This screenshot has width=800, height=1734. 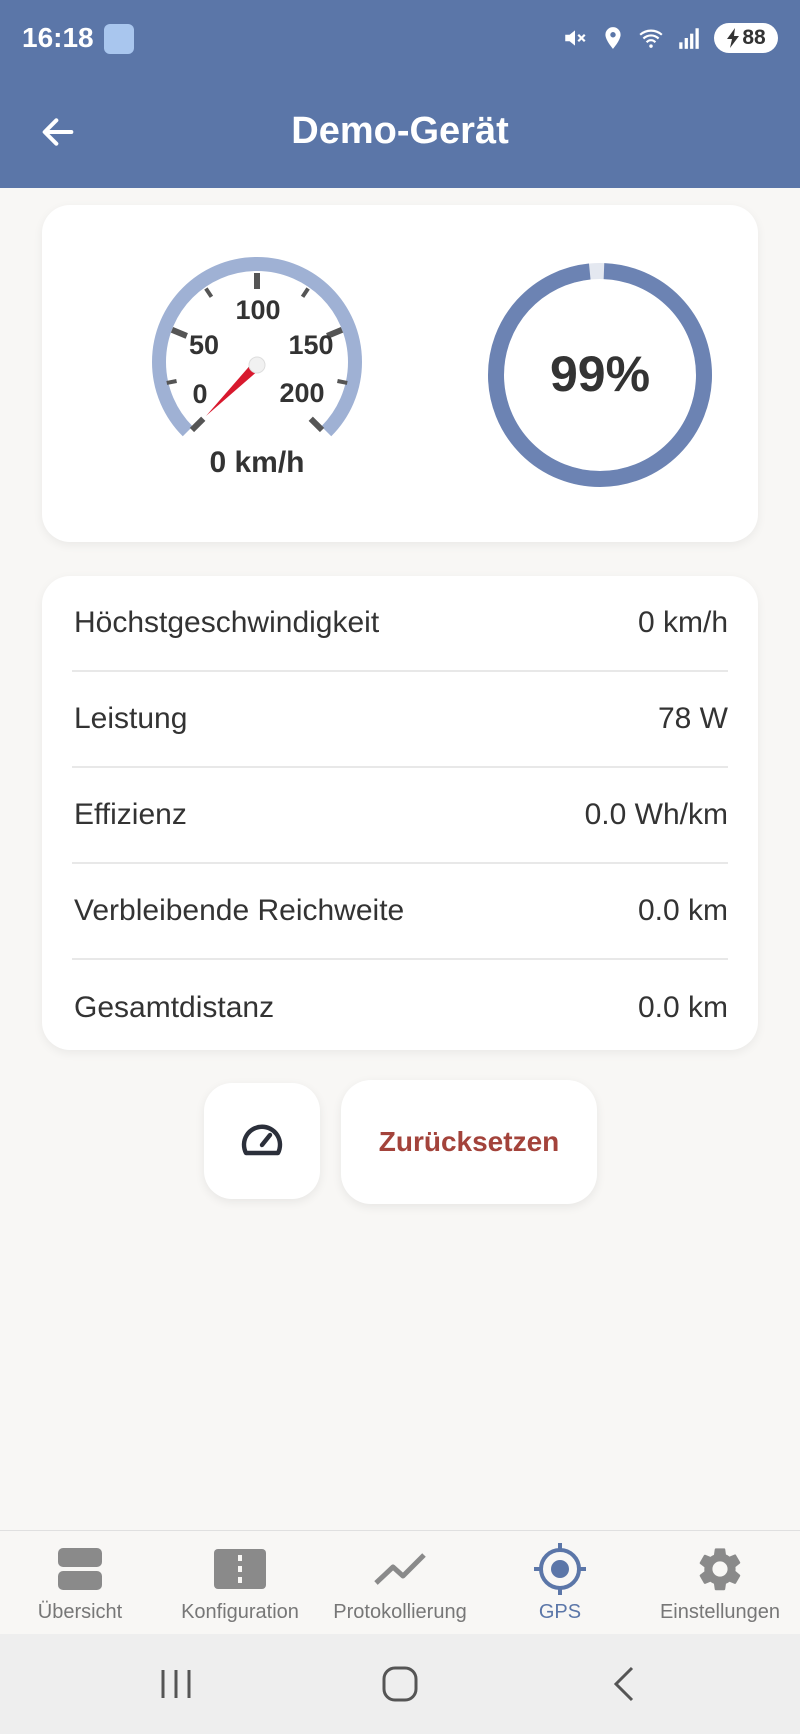 I want to click on home-button, so click(x=400, y=1684).